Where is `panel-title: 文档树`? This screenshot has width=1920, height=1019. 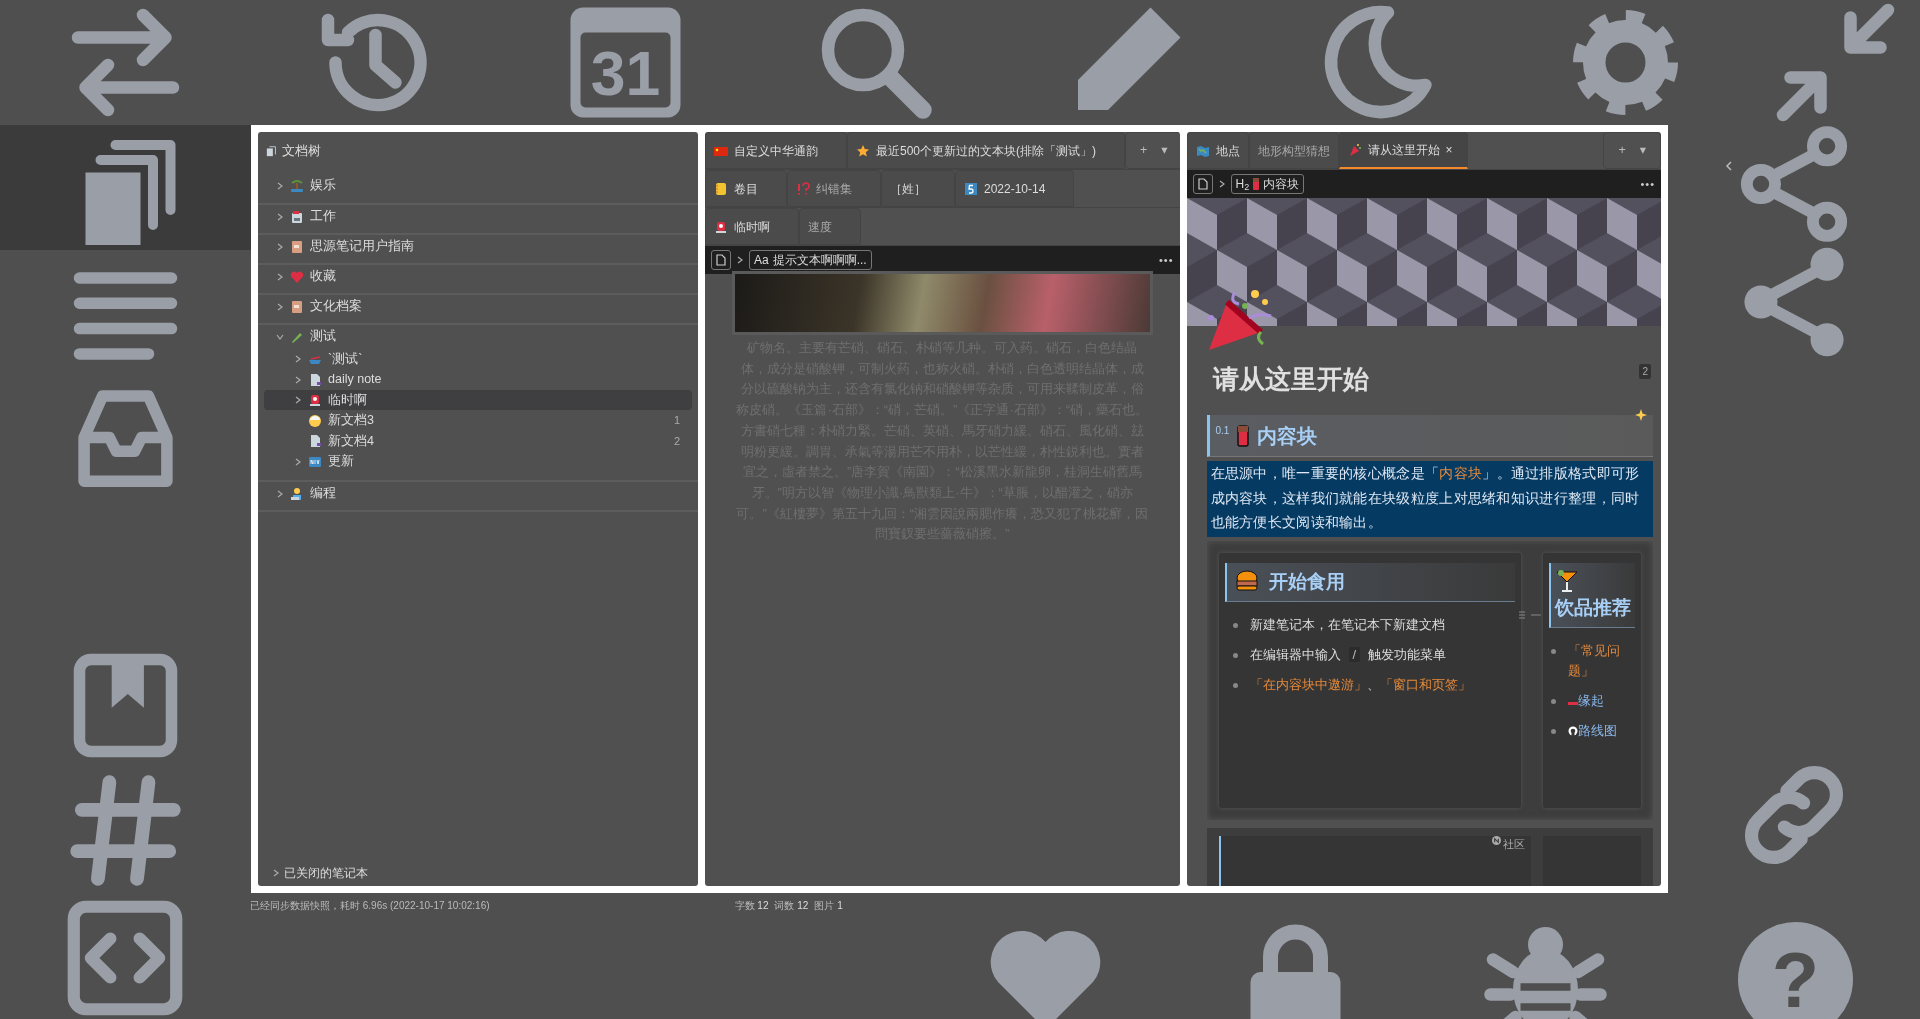
panel-title: 文档树 is located at coordinates (301, 151).